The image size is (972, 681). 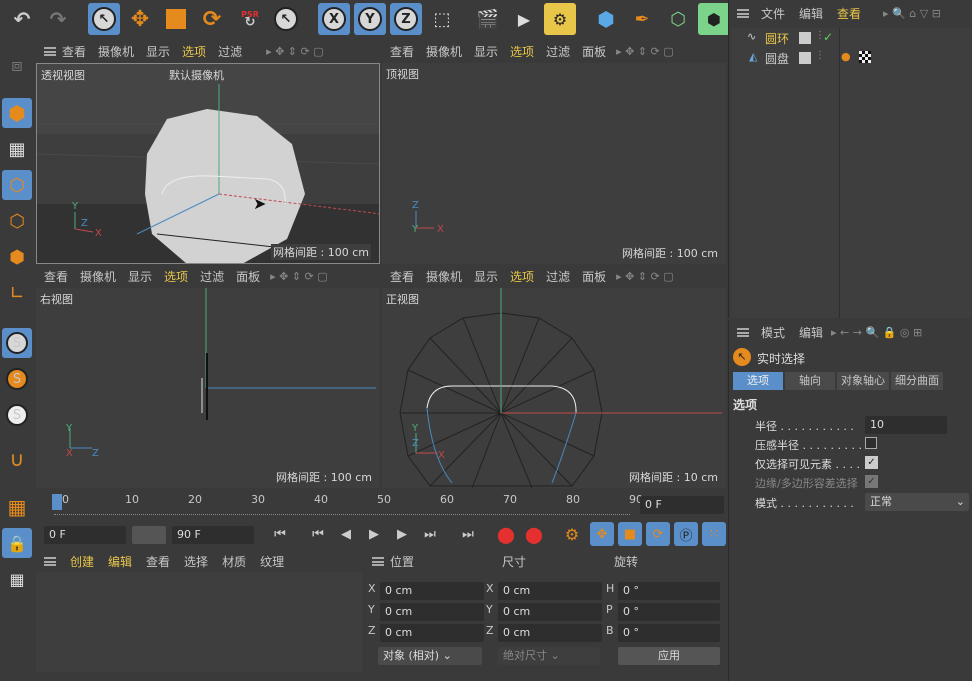 What do you see at coordinates (554, 163) in the screenshot?
I see `top-viewport: Z X Y 顶视图 网格间距 : 100 cm` at bounding box center [554, 163].